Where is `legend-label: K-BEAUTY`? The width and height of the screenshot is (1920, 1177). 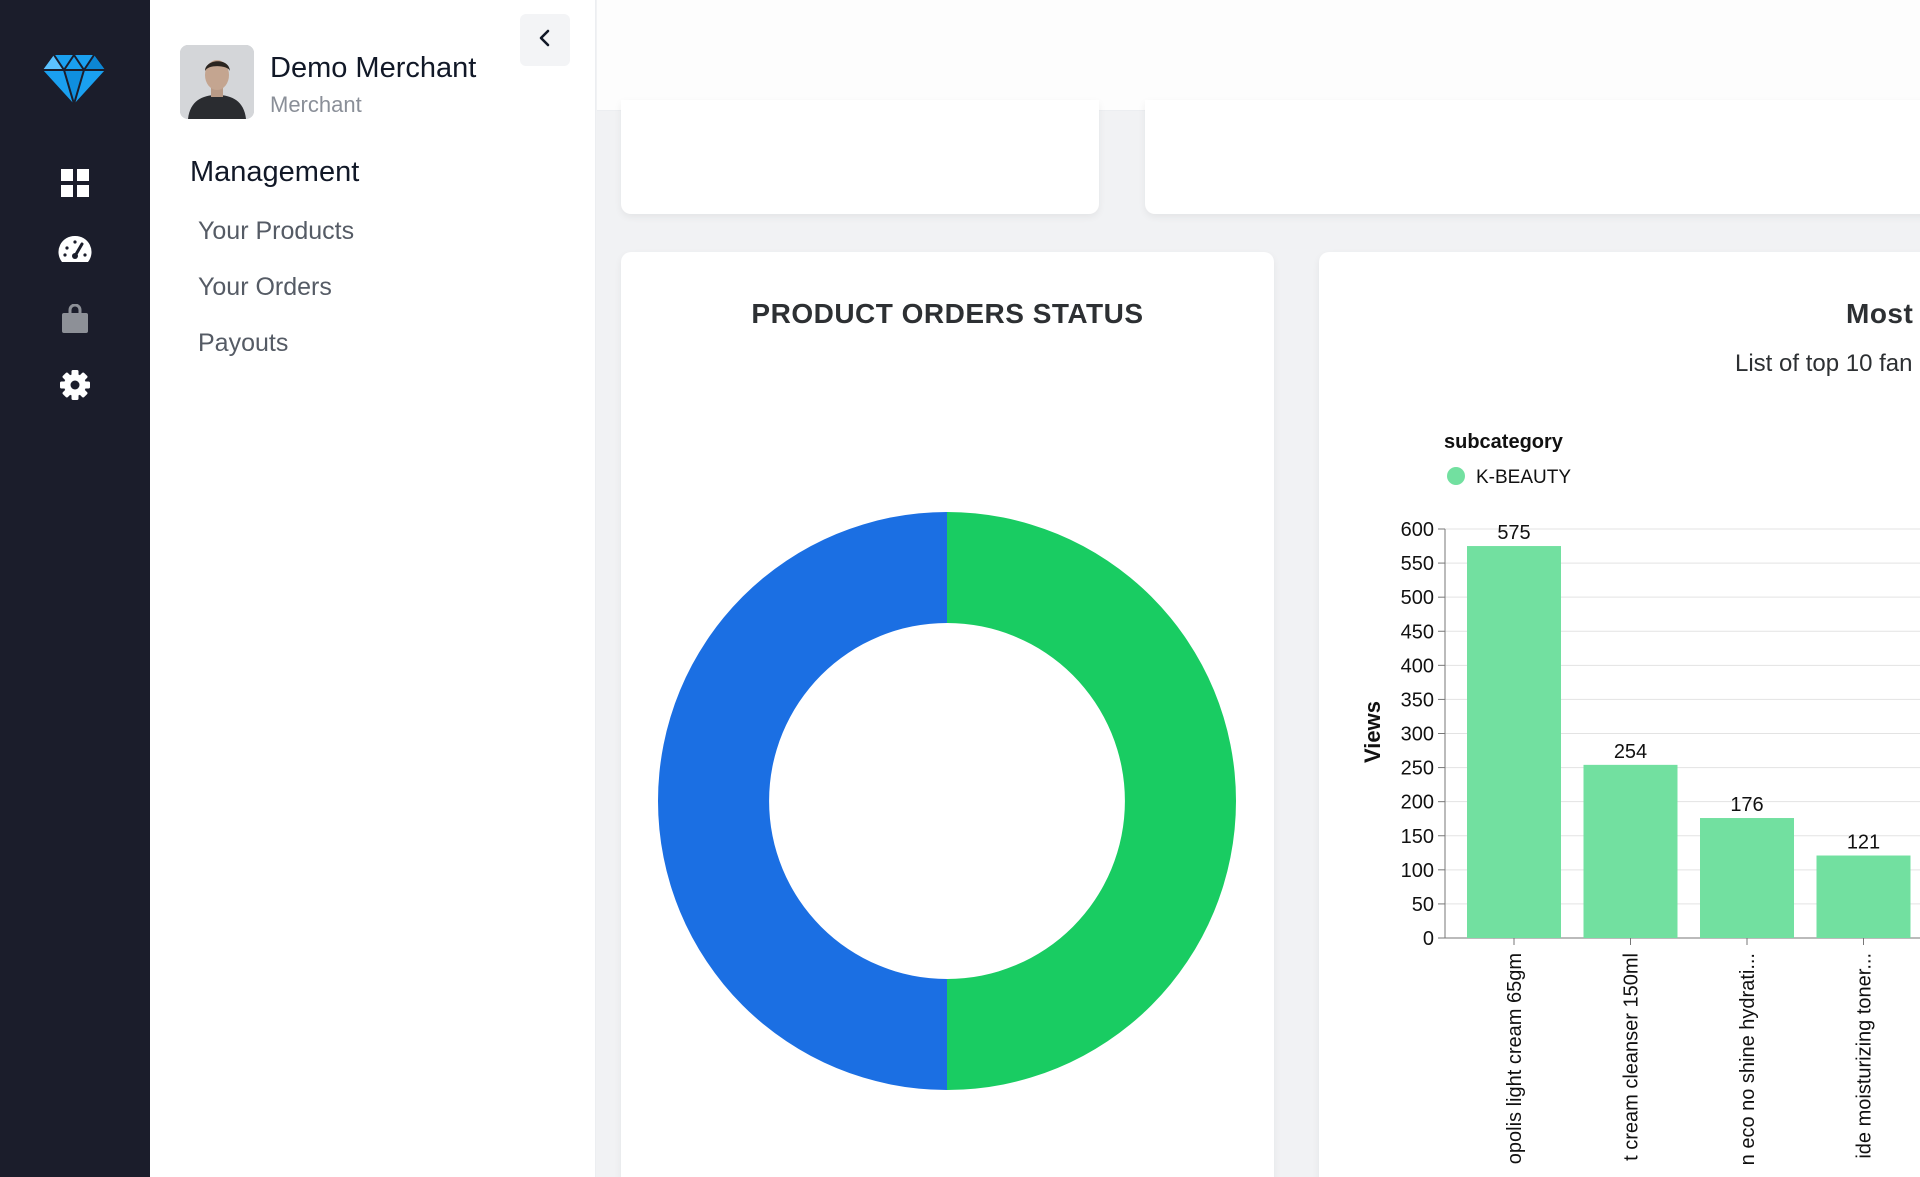
legend-label: K-BEAUTY is located at coordinates (1523, 477).